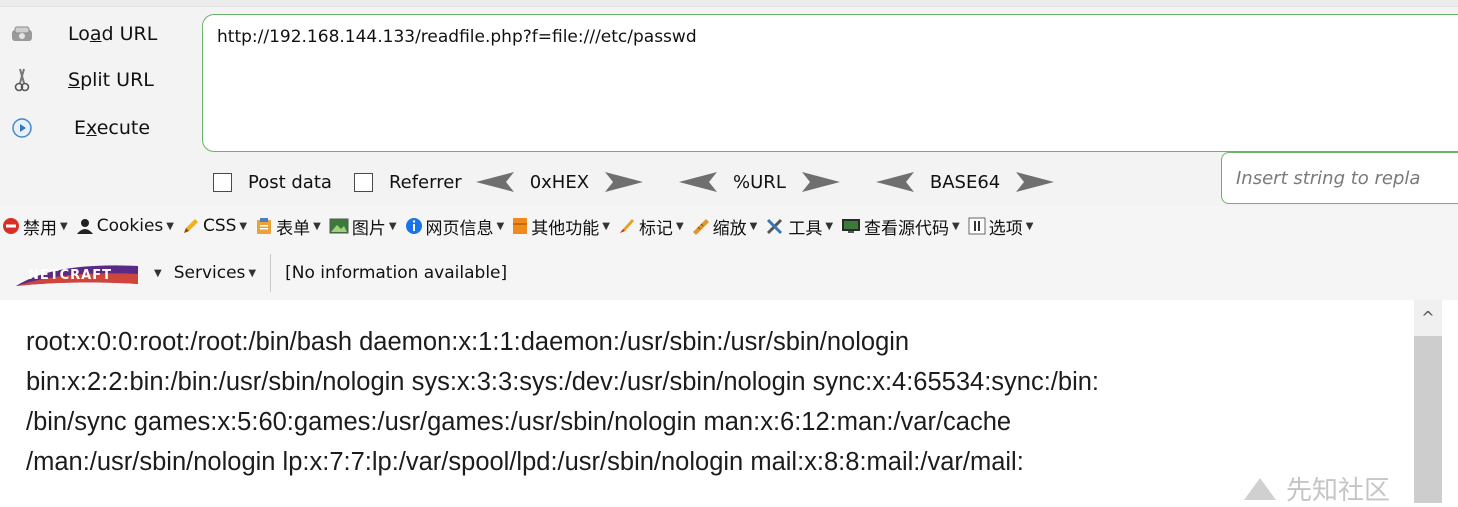  I want to click on netcraft-info: [No information available], so click(396, 273).